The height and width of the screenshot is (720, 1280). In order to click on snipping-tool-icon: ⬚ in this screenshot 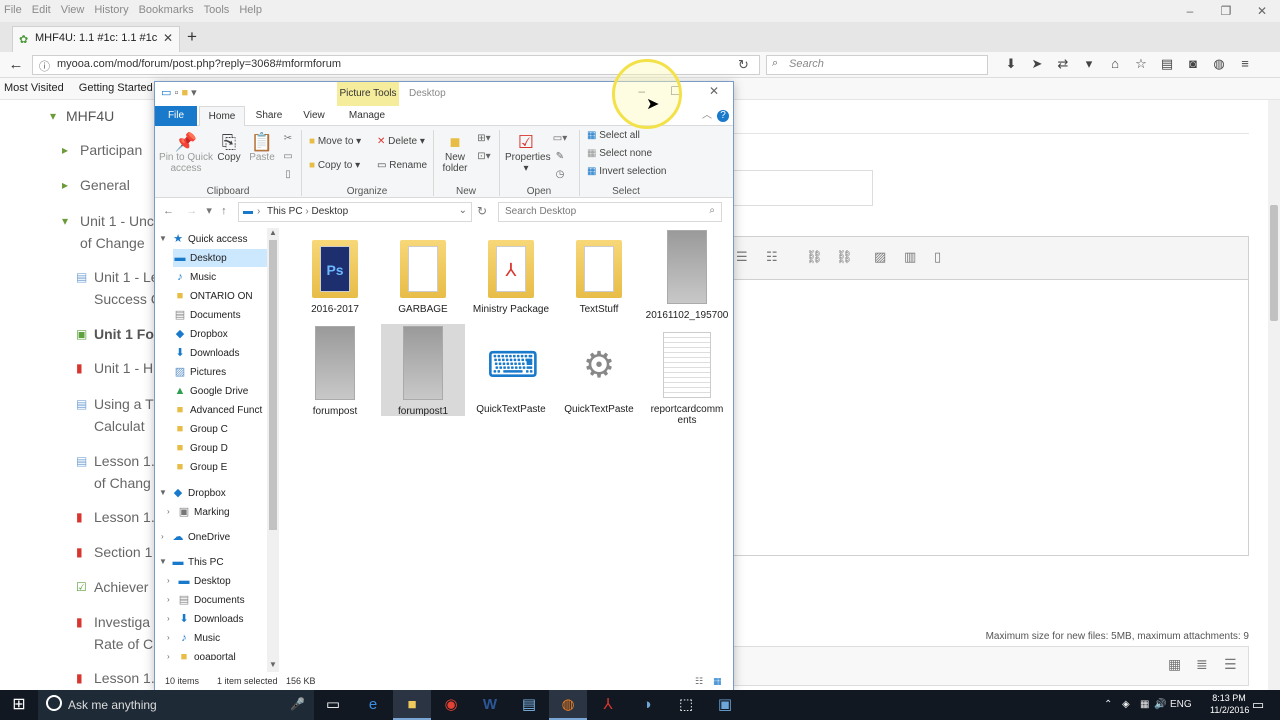, I will do `click(686, 705)`.